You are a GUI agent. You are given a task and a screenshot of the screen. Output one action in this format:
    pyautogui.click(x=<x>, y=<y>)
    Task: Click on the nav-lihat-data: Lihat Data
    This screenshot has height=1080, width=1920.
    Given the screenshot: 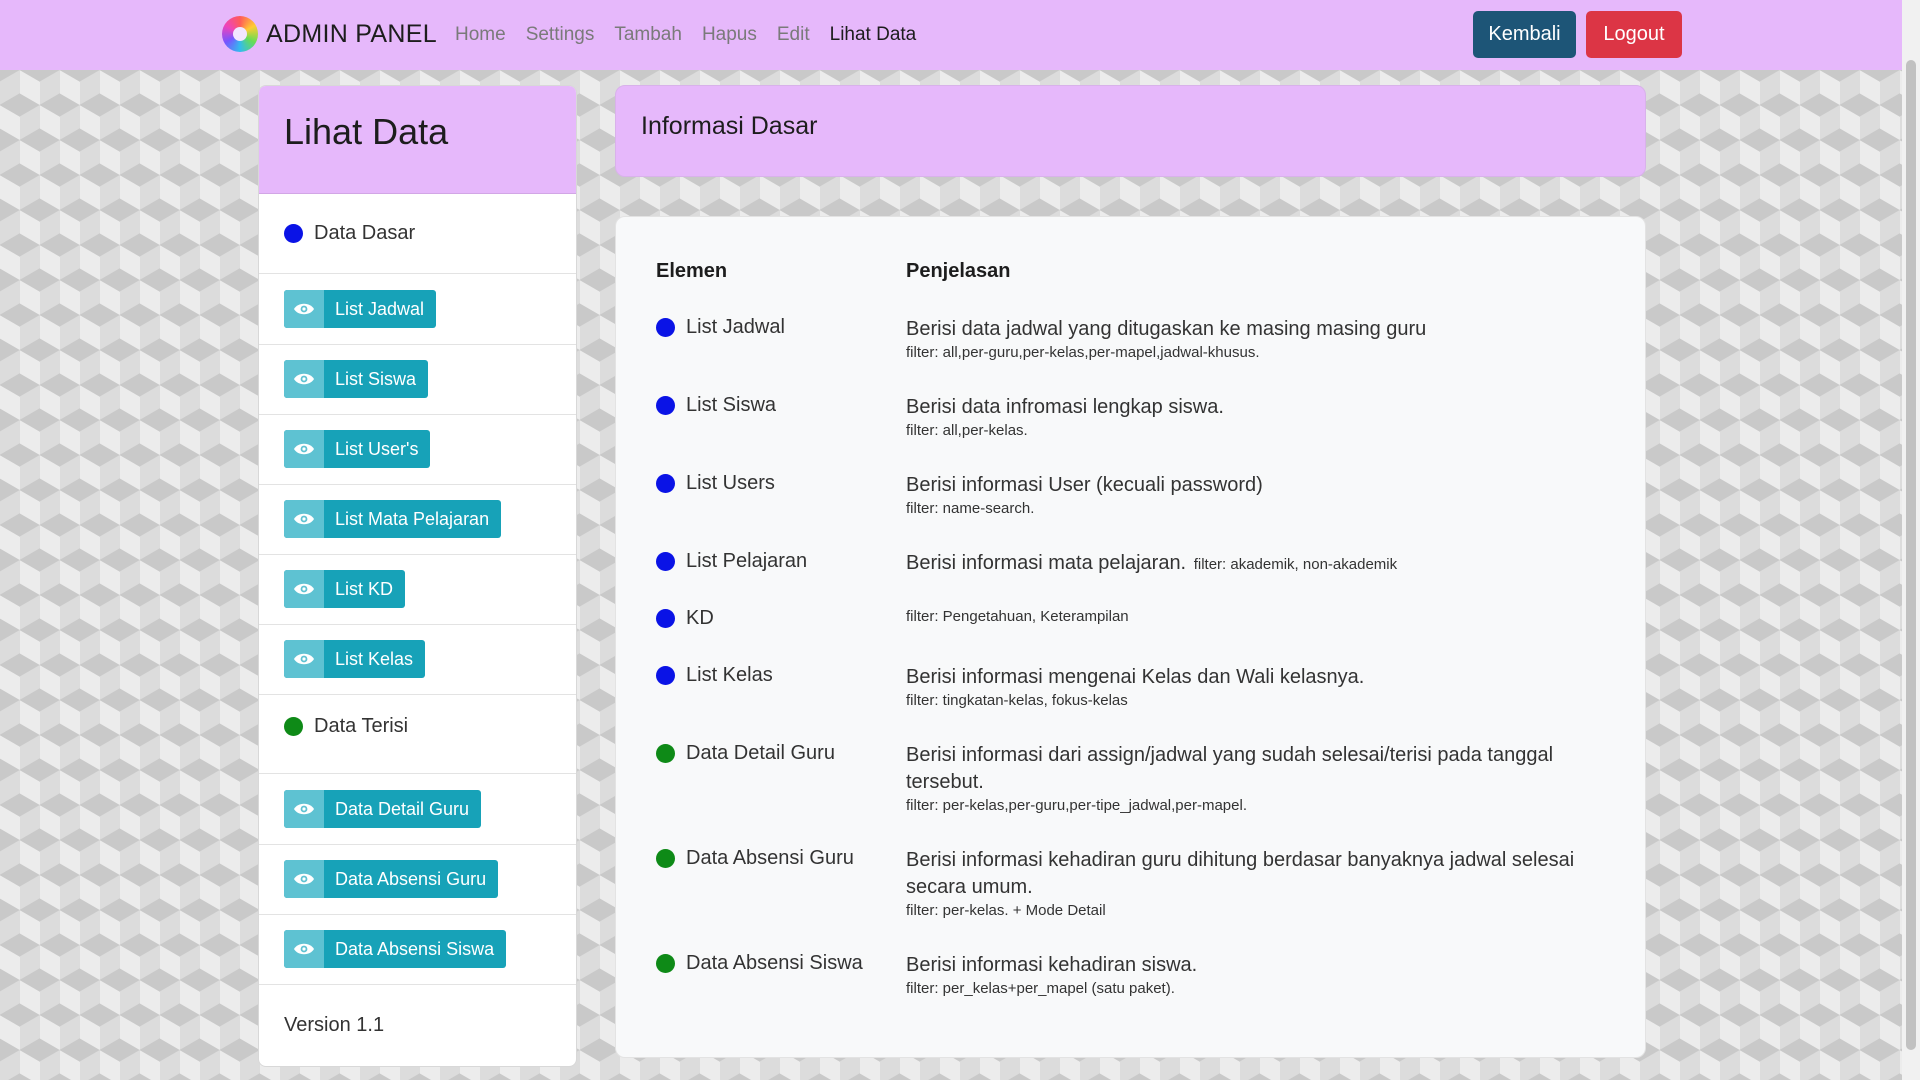 What is the action you would take?
    pyautogui.click(x=873, y=35)
    